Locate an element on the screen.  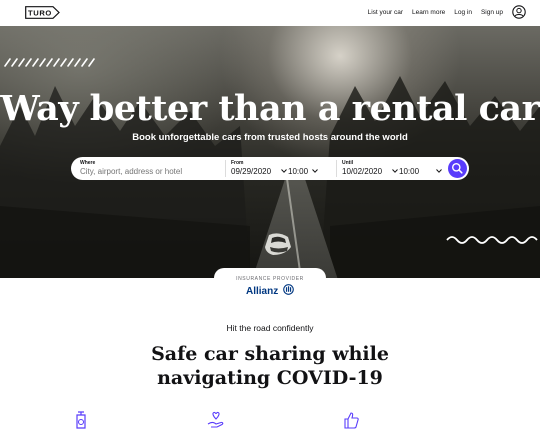
search-button is located at coordinates (457, 168).